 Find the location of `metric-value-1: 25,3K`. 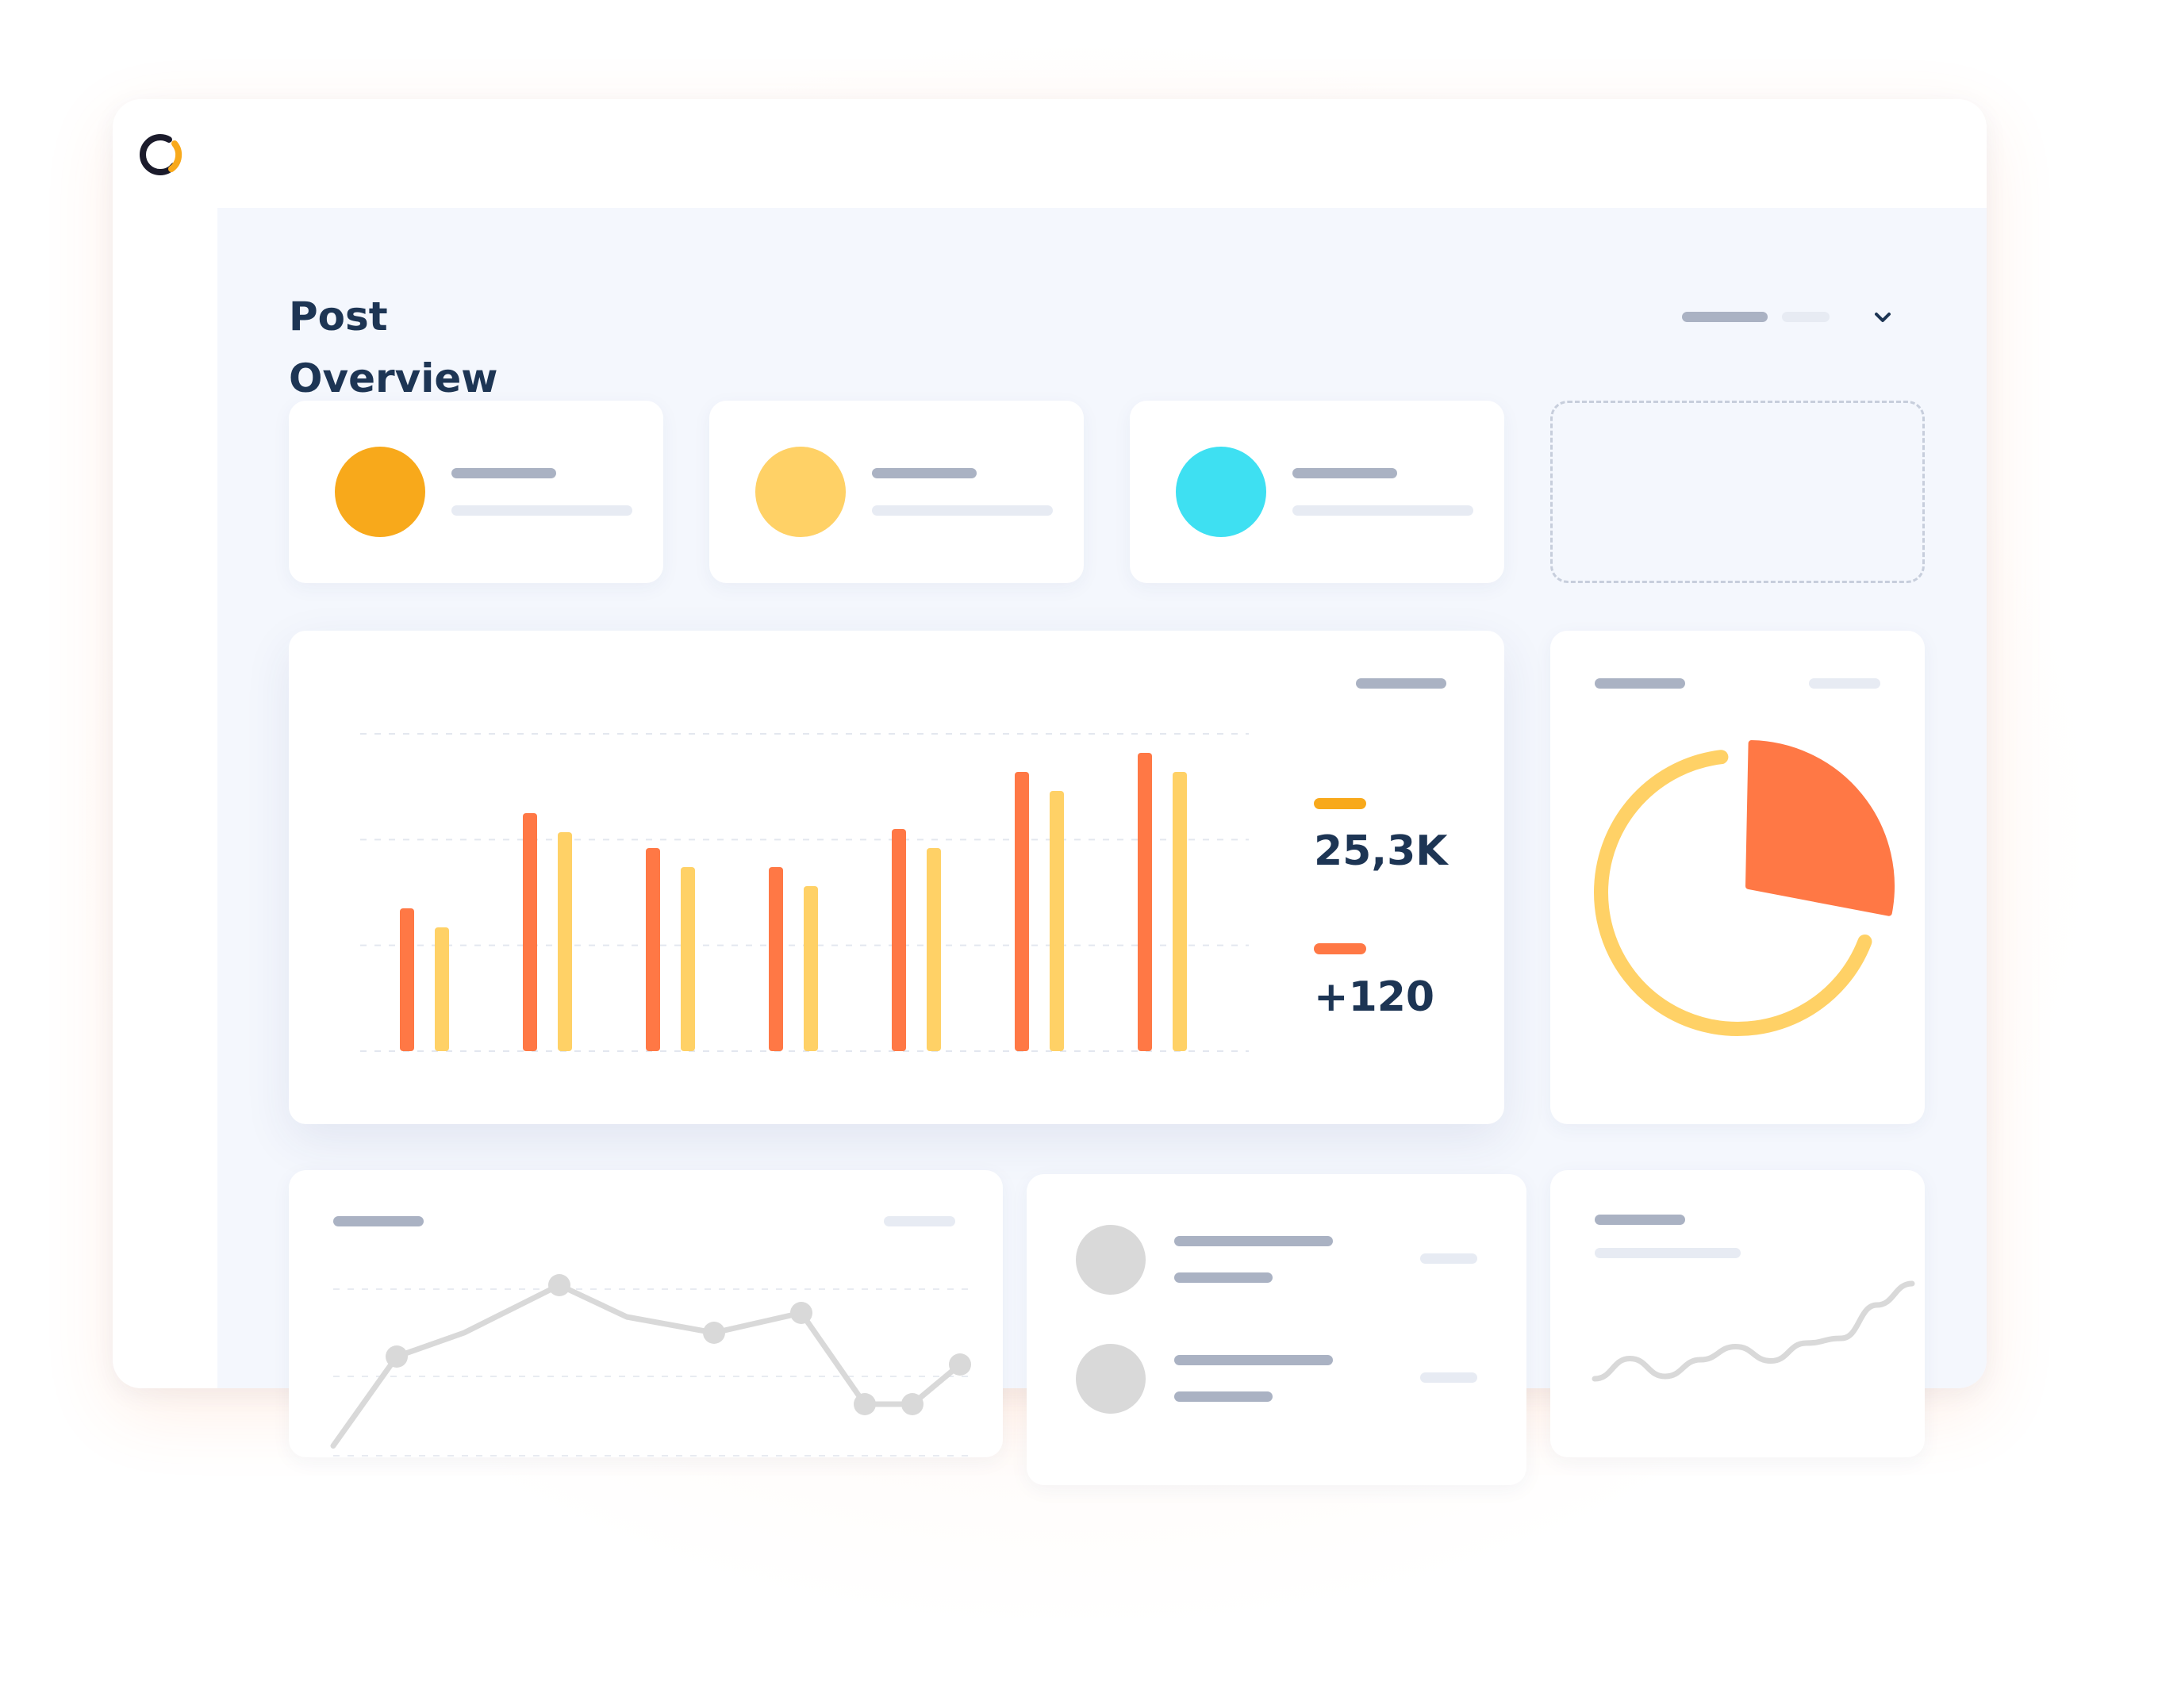

metric-value-1: 25,3K is located at coordinates (1381, 851).